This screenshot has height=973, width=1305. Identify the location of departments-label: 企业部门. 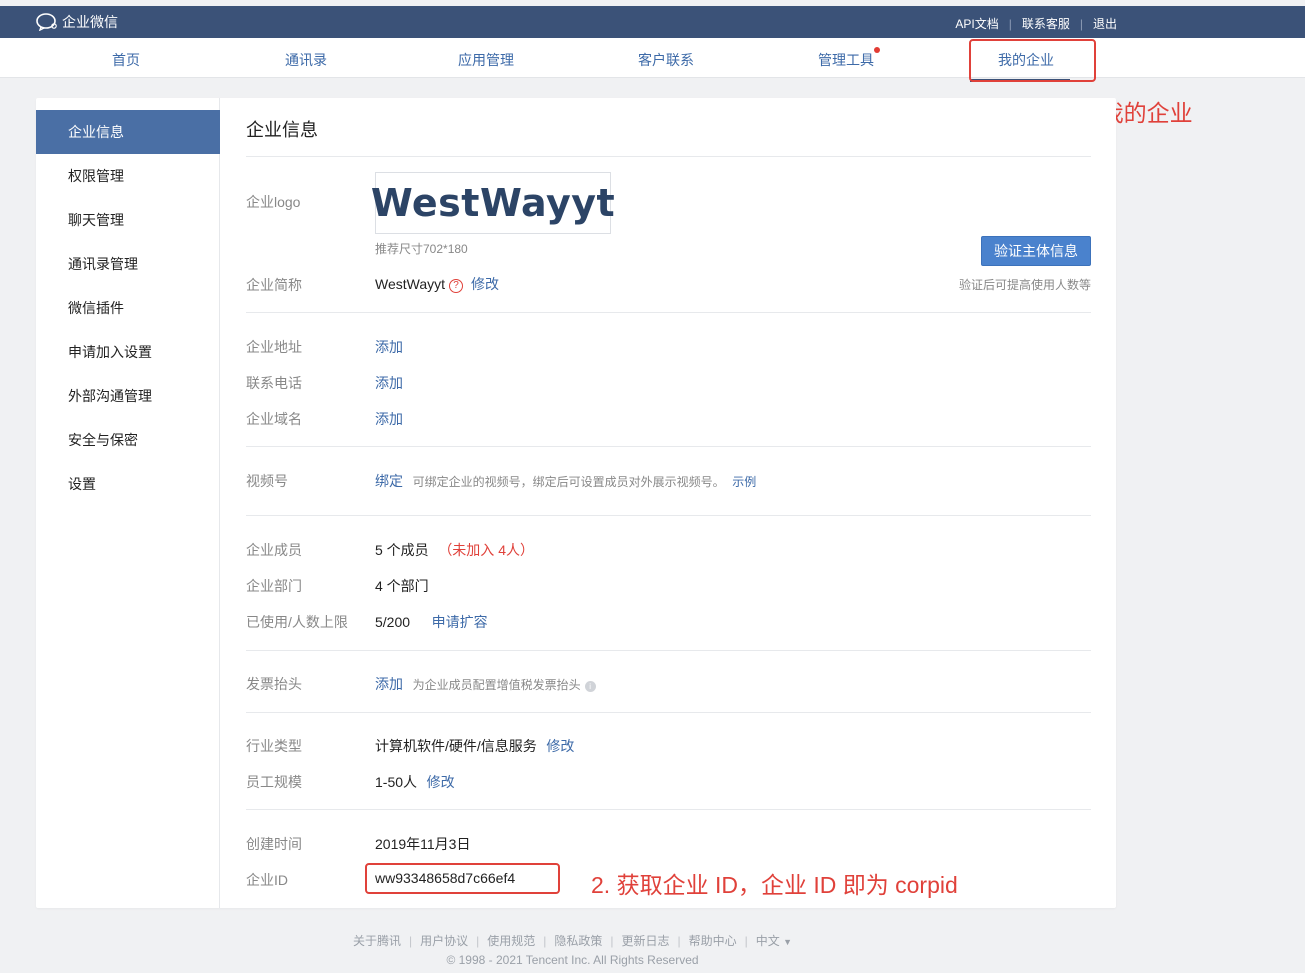
(274, 586).